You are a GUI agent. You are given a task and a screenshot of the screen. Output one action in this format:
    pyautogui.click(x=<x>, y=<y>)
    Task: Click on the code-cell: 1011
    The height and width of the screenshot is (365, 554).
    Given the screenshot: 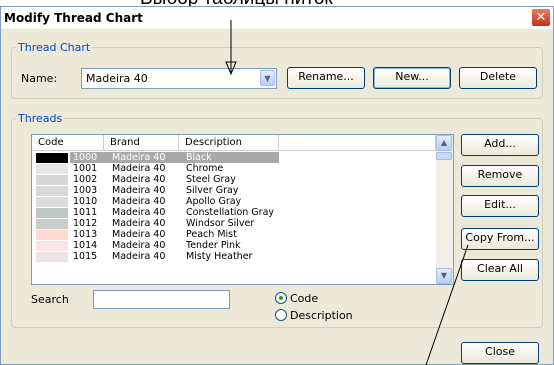 What is the action you would take?
    pyautogui.click(x=85, y=212)
    